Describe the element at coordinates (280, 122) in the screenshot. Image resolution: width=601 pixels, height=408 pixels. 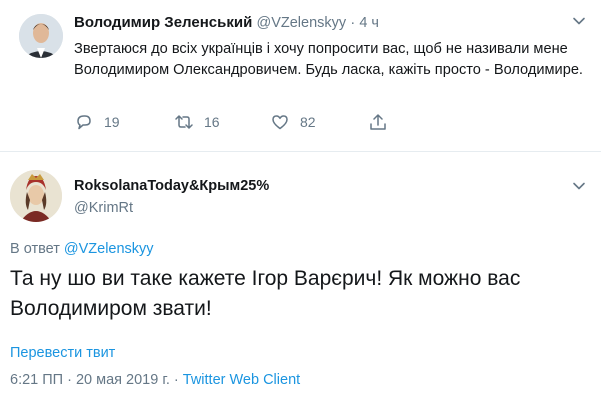
I see `heart-icon` at that location.